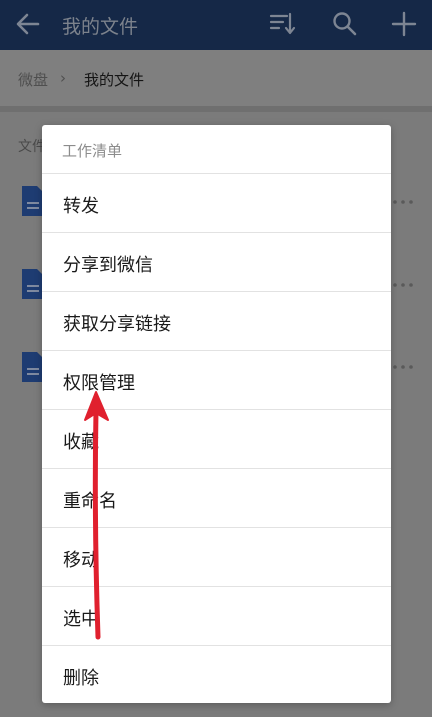 Image resolution: width=432 pixels, height=717 pixels. I want to click on breadcrumb: 微盘 › 我的文件, so click(216, 78).